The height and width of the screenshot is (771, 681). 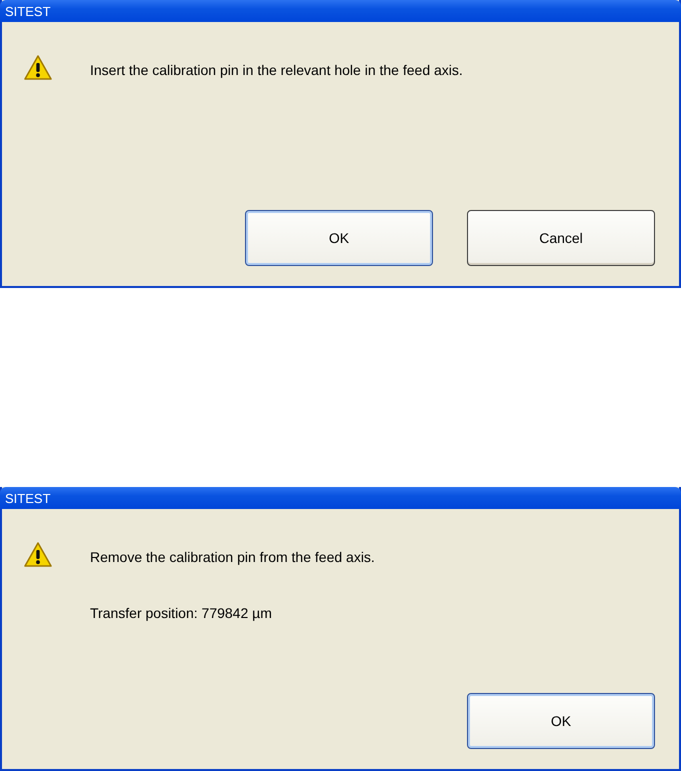 What do you see at coordinates (561, 238) in the screenshot?
I see `dialog-button: Cancel` at bounding box center [561, 238].